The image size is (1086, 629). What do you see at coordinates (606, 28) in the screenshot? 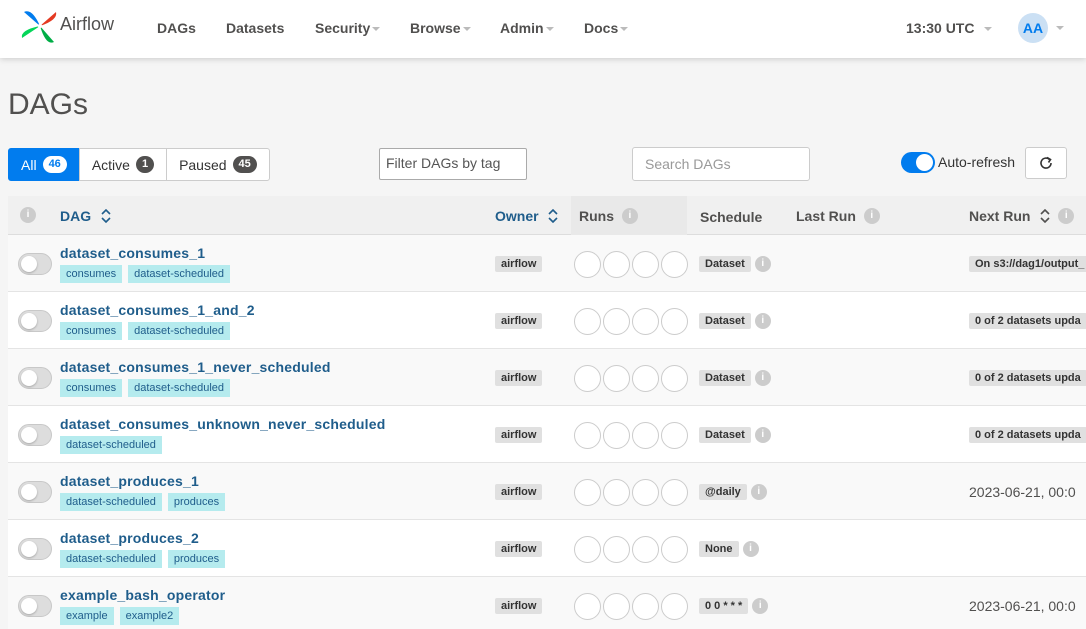
I see `nav-docs: Docs` at bounding box center [606, 28].